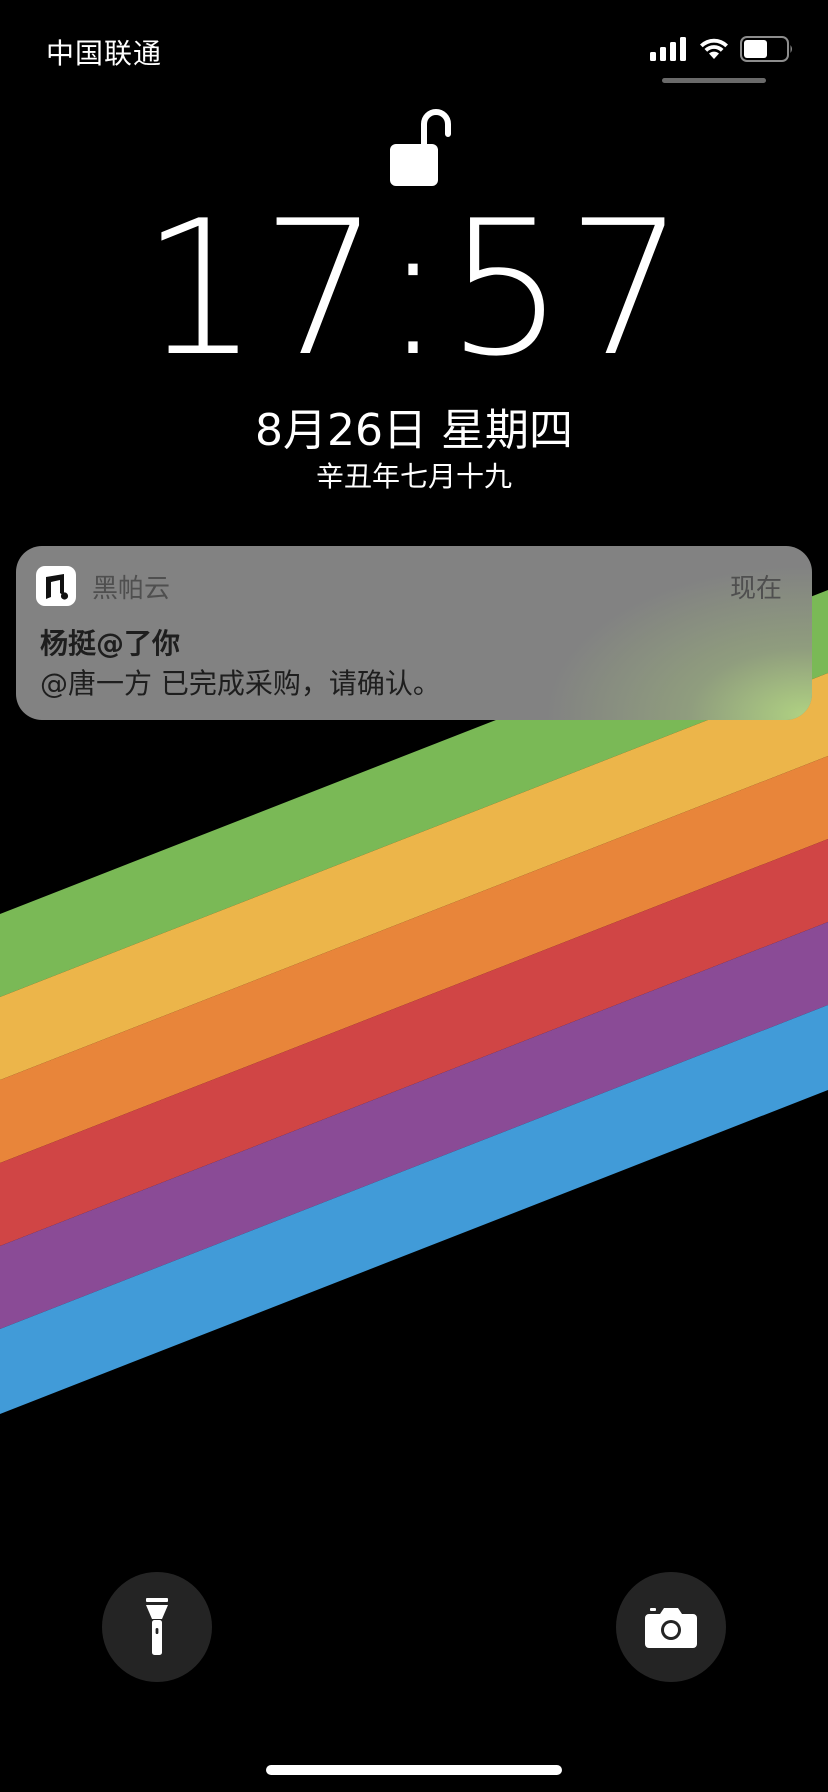  What do you see at coordinates (766, 49) in the screenshot?
I see `battery-icon` at bounding box center [766, 49].